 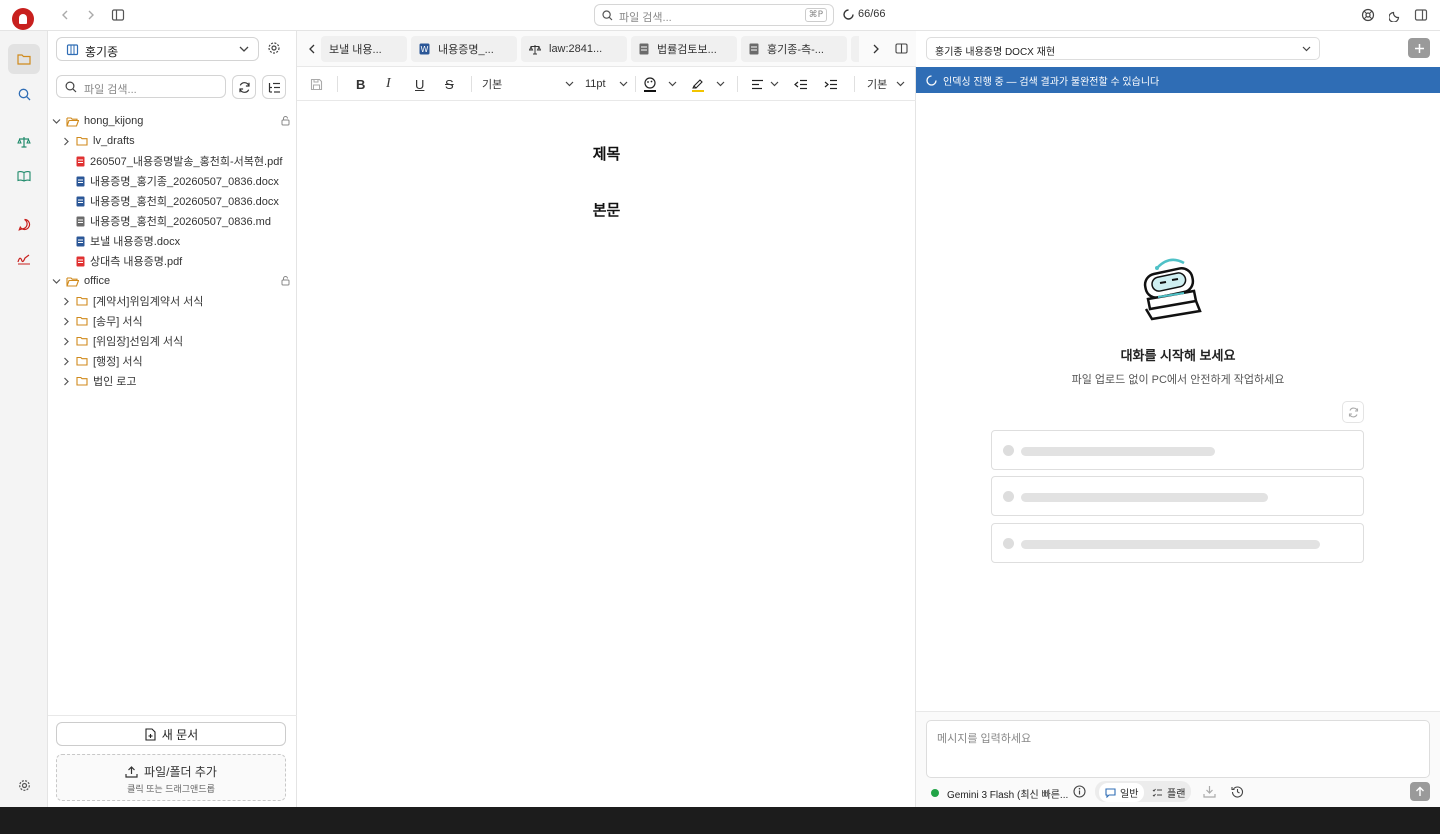 What do you see at coordinates (607, 15) in the screenshot?
I see `search-icon` at bounding box center [607, 15].